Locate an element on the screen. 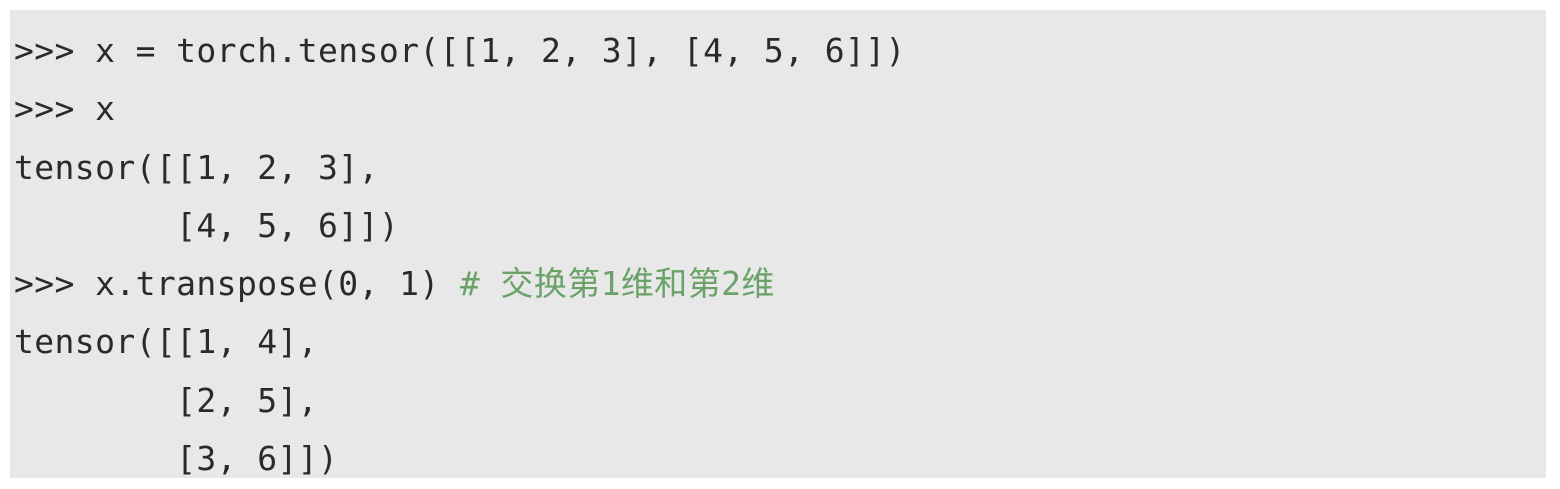 This screenshot has height=489, width=1560. code-text: [3, 6]]) is located at coordinates (176, 459).